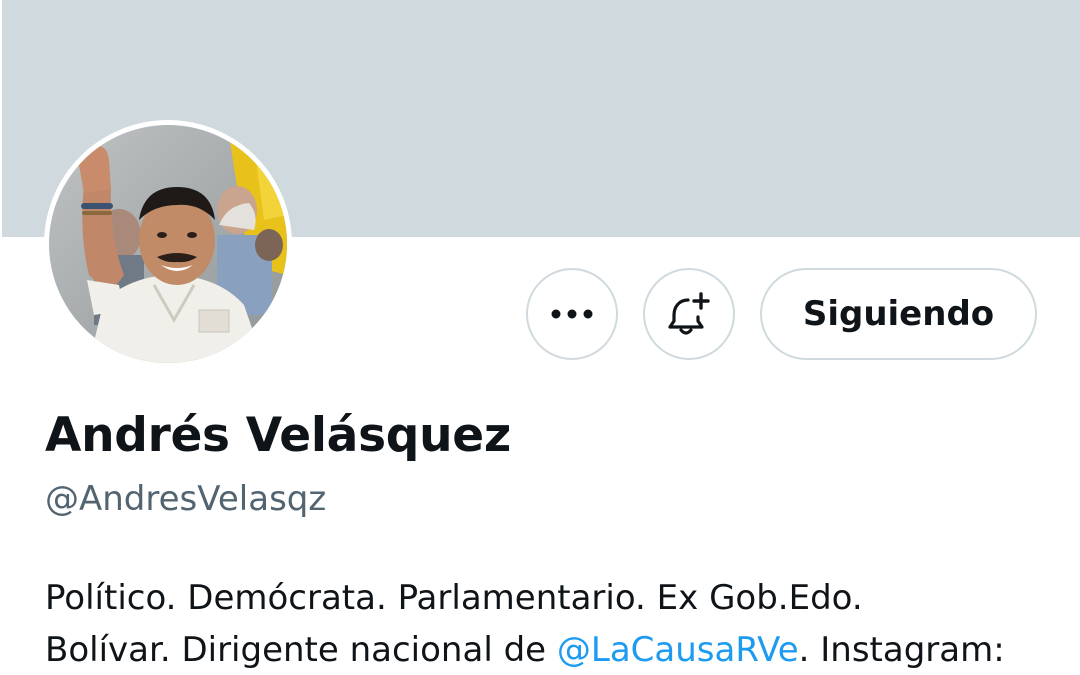 This screenshot has width=1080, height=675. I want to click on avatar-photo, so click(168, 244).